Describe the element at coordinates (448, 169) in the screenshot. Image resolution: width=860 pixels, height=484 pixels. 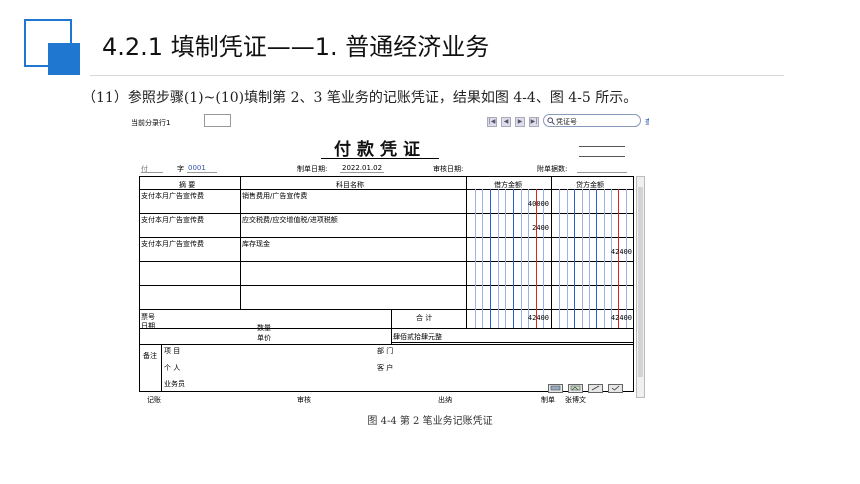
I see `audit-date-label: 审核日期:` at that location.